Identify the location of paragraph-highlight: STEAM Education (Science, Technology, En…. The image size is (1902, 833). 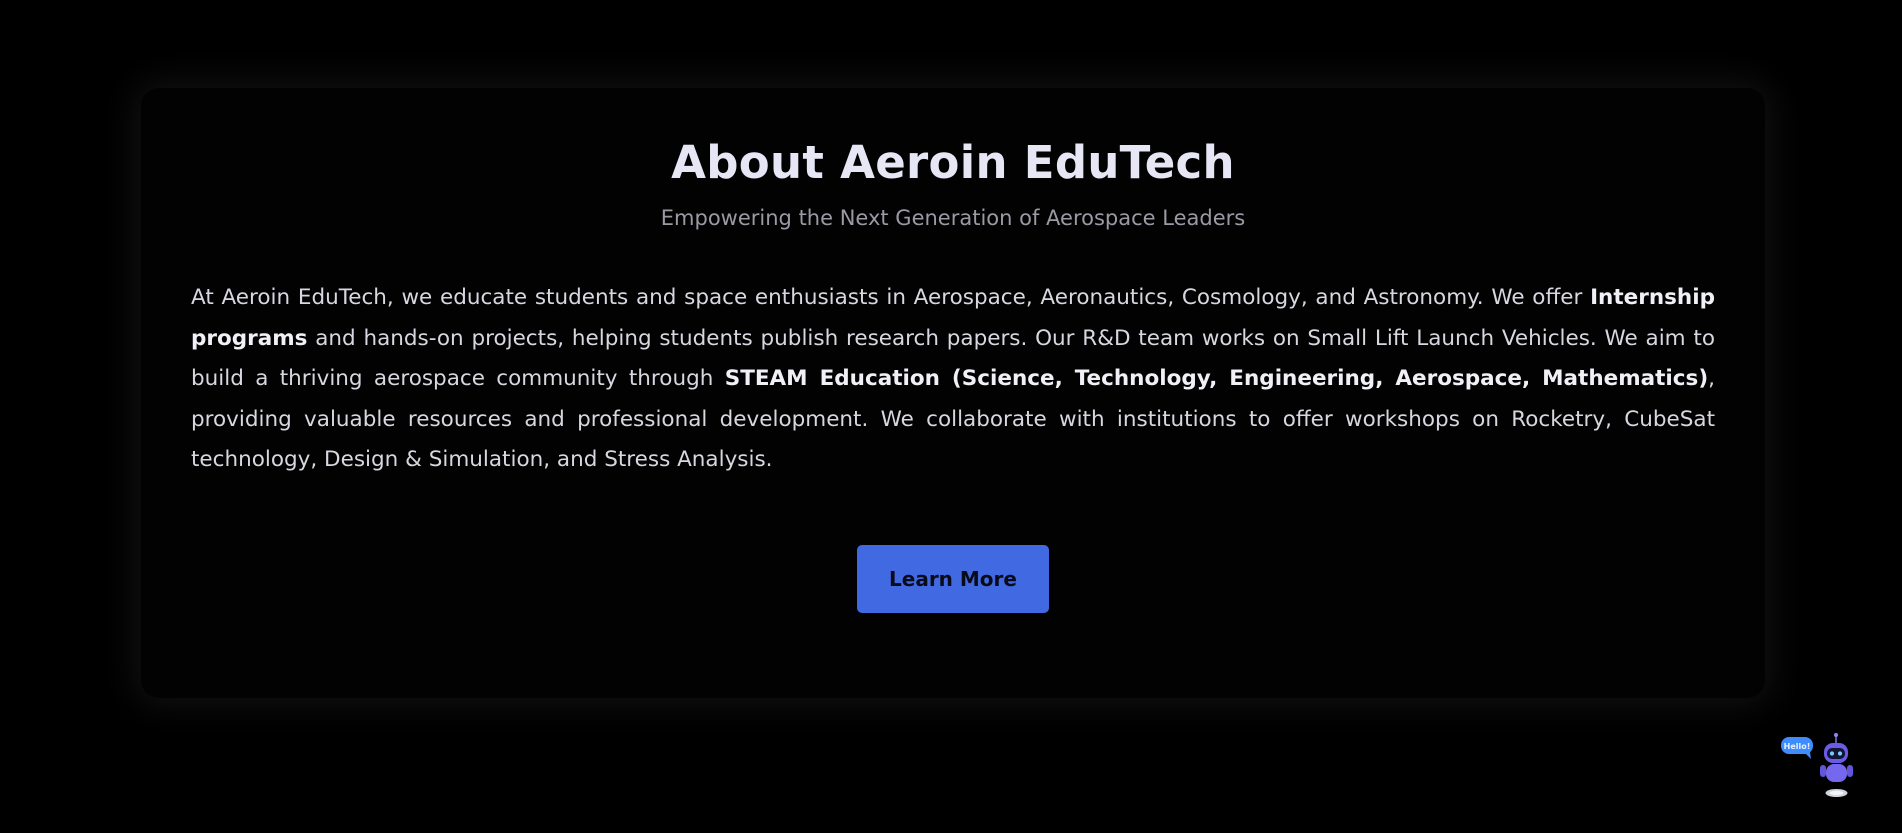
(1216, 378).